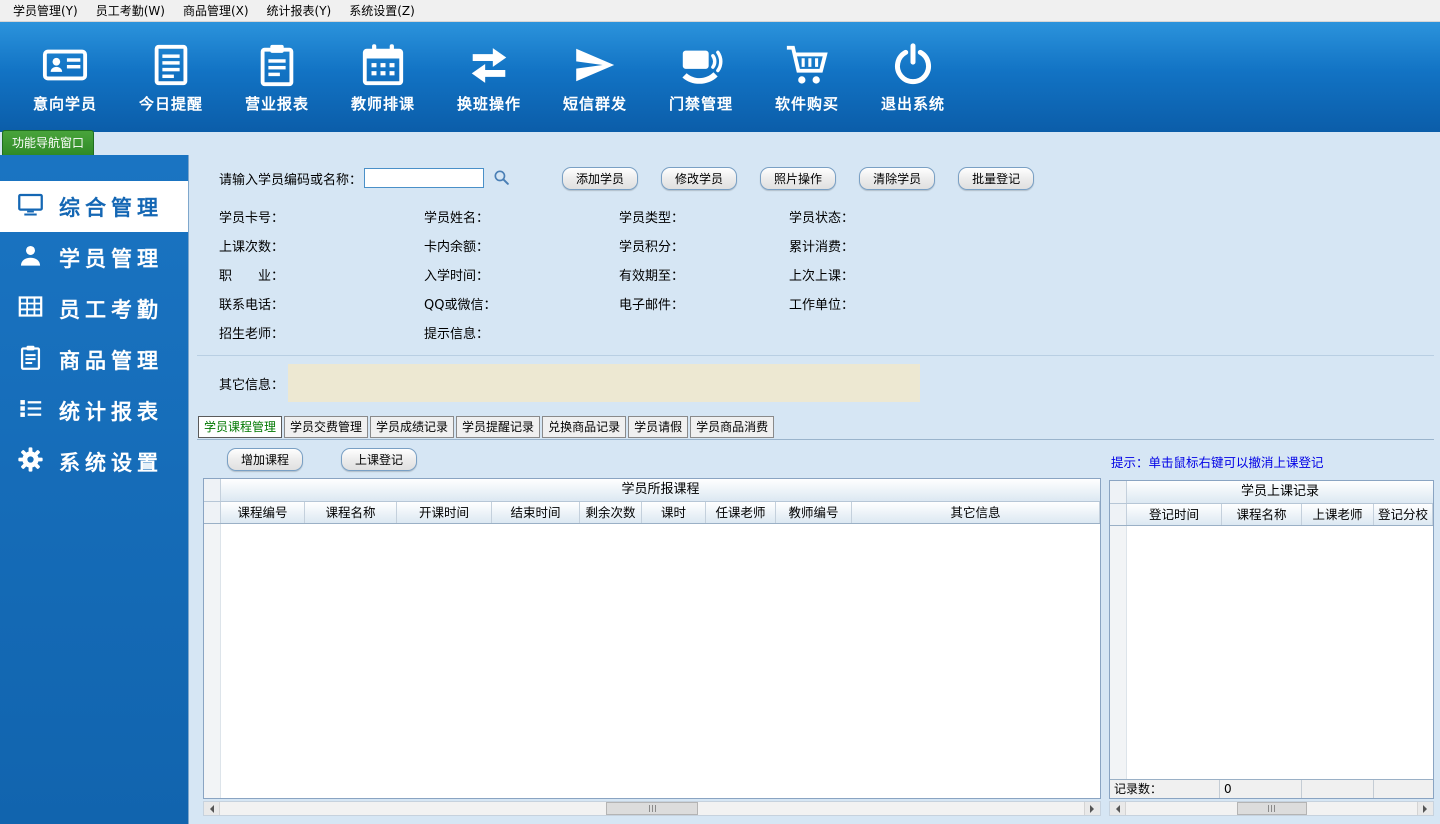  Describe the element at coordinates (600, 178) in the screenshot. I see `add-student-button: 添加学员` at that location.